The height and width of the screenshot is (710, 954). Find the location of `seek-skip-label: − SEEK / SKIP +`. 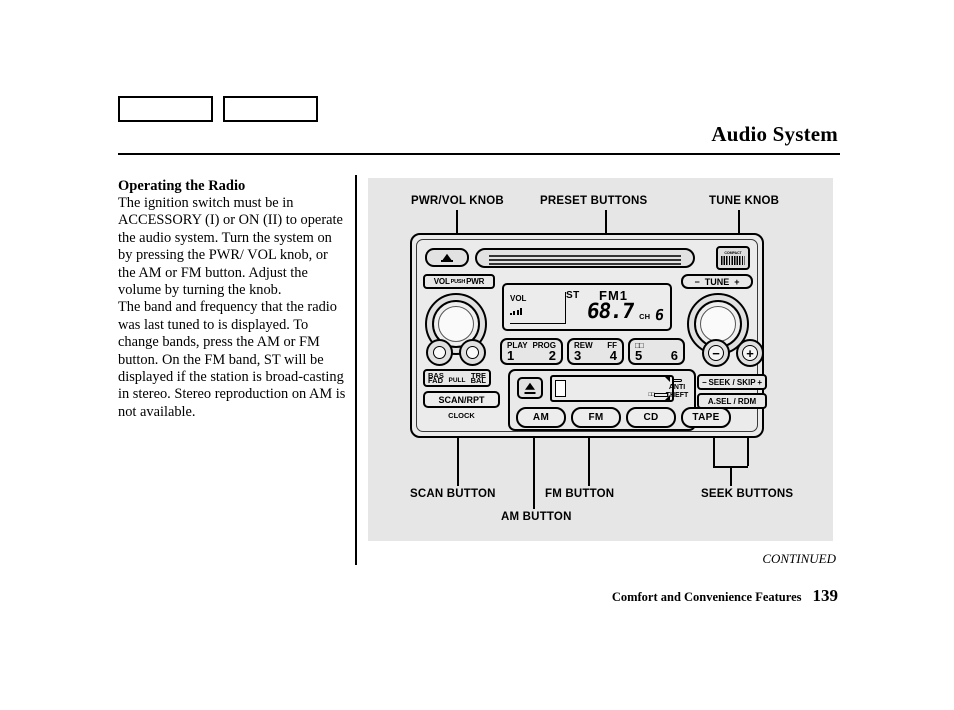

seek-skip-label: − SEEK / SKIP + is located at coordinates (732, 382).